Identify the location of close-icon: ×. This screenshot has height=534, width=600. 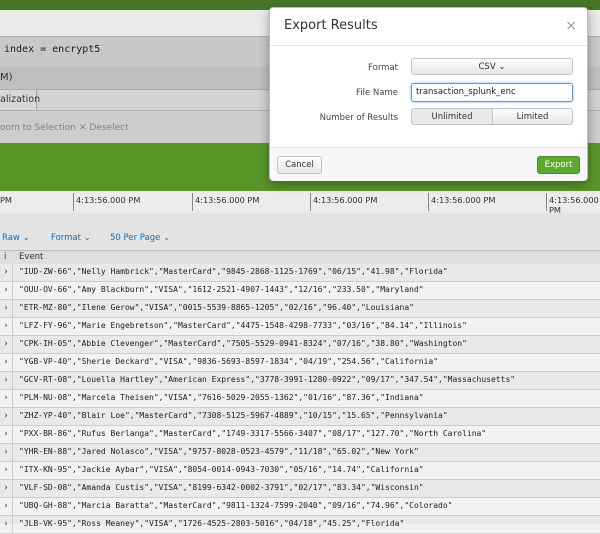
(571, 26).